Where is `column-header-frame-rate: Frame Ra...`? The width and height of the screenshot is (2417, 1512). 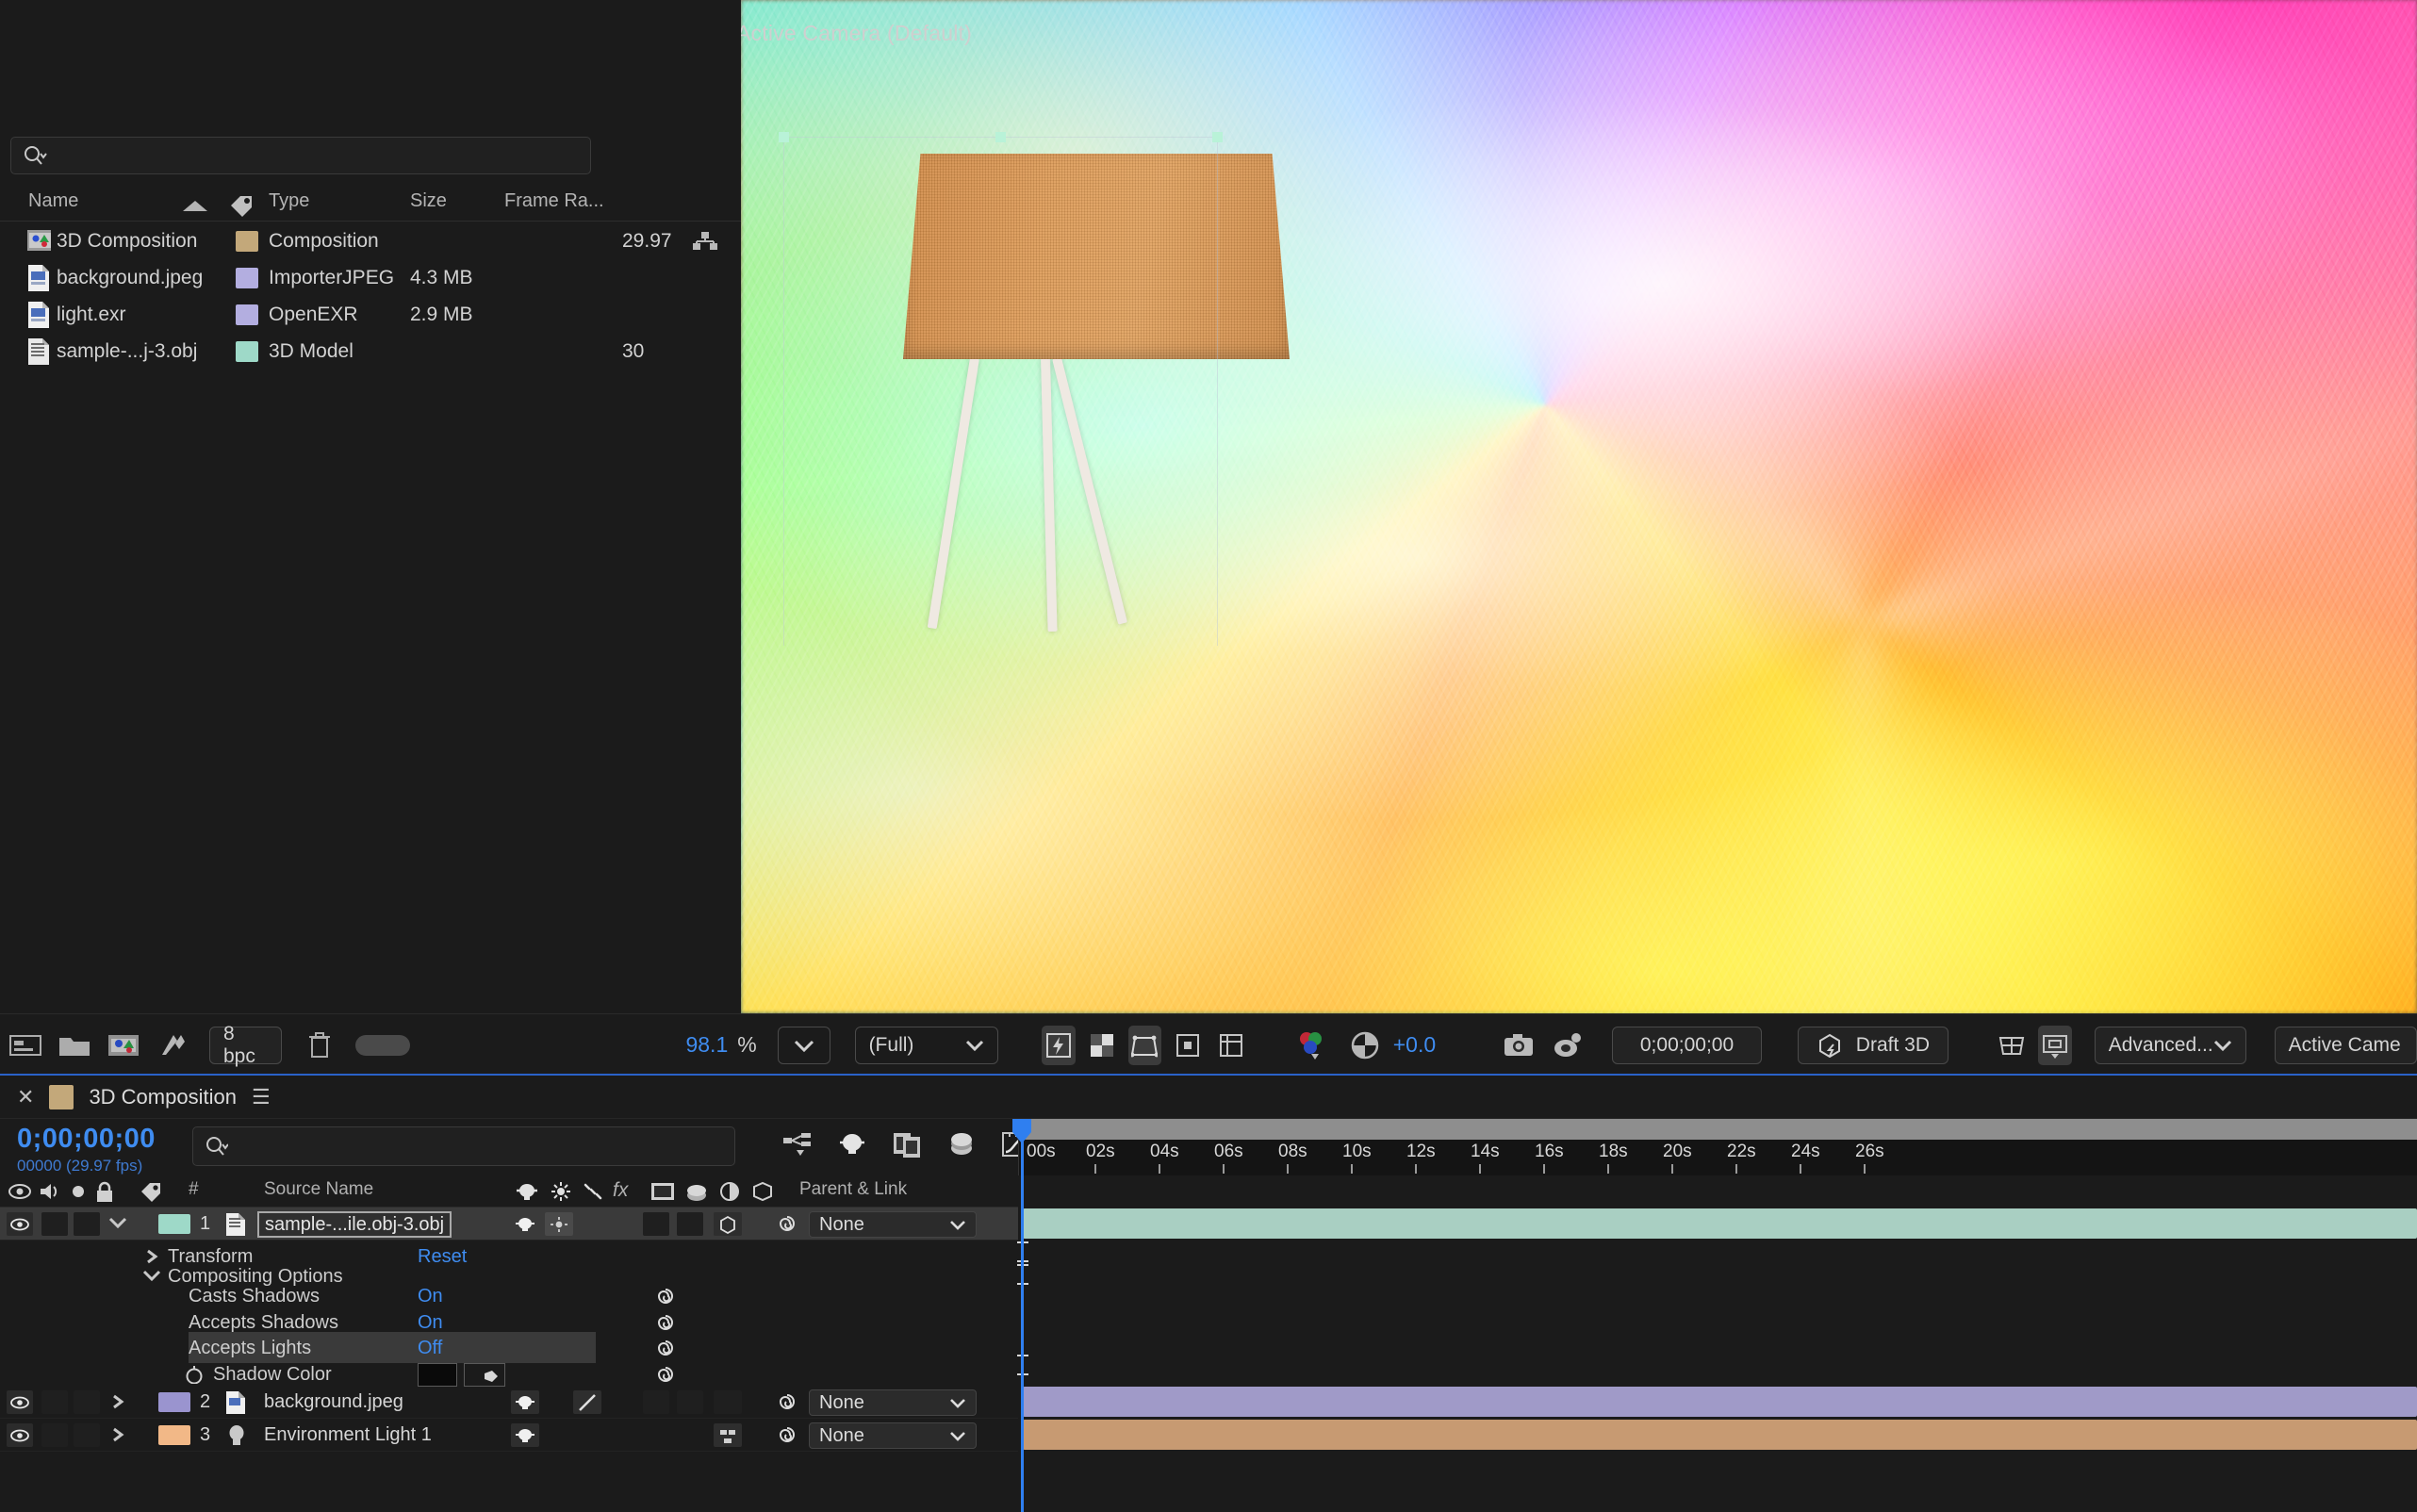 column-header-frame-rate: Frame Ra... is located at coordinates (554, 201).